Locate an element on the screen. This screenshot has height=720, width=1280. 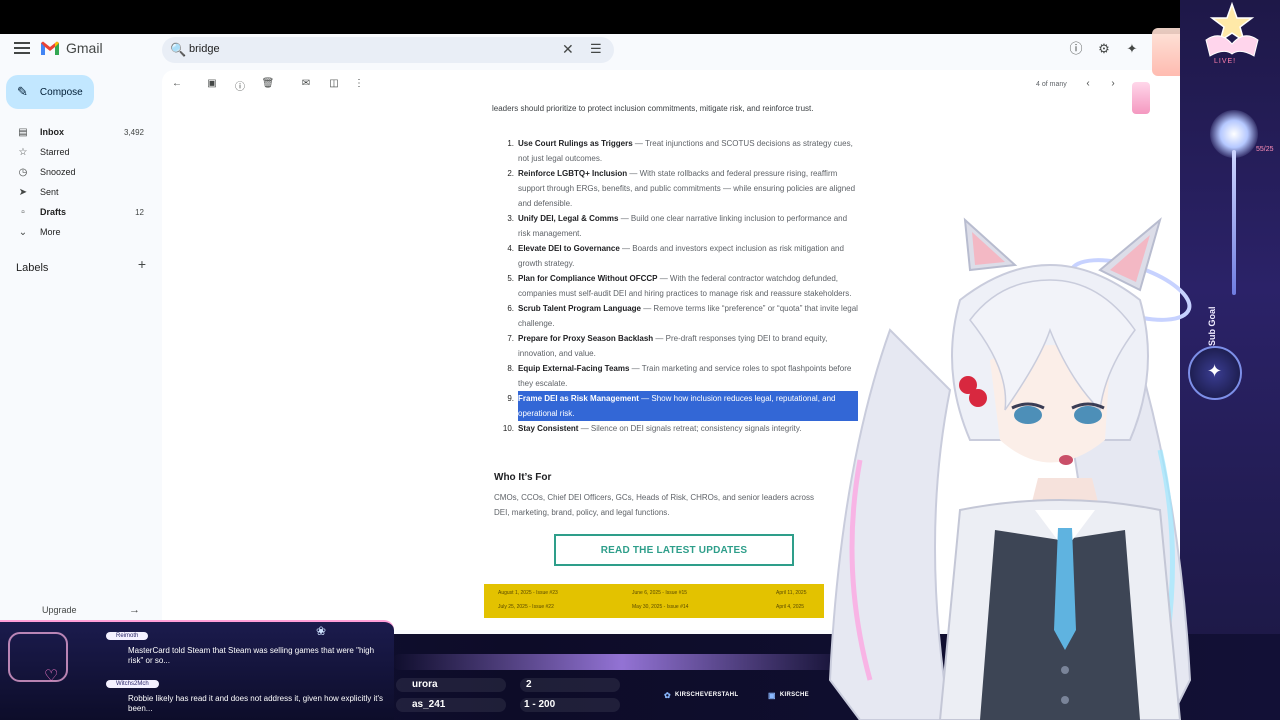
gmail-logo: Gmail is located at coordinates (71, 48).